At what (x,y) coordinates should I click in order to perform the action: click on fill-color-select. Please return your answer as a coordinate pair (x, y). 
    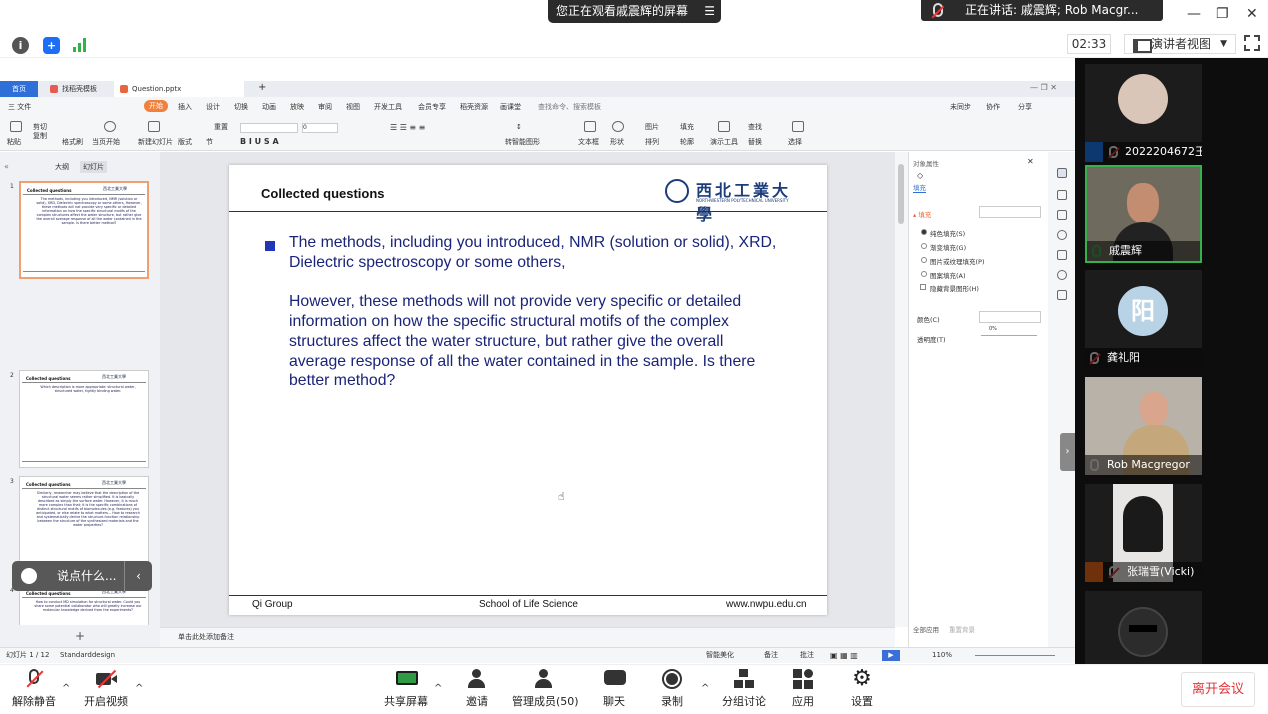
    Looking at the image, I should click on (1010, 212).